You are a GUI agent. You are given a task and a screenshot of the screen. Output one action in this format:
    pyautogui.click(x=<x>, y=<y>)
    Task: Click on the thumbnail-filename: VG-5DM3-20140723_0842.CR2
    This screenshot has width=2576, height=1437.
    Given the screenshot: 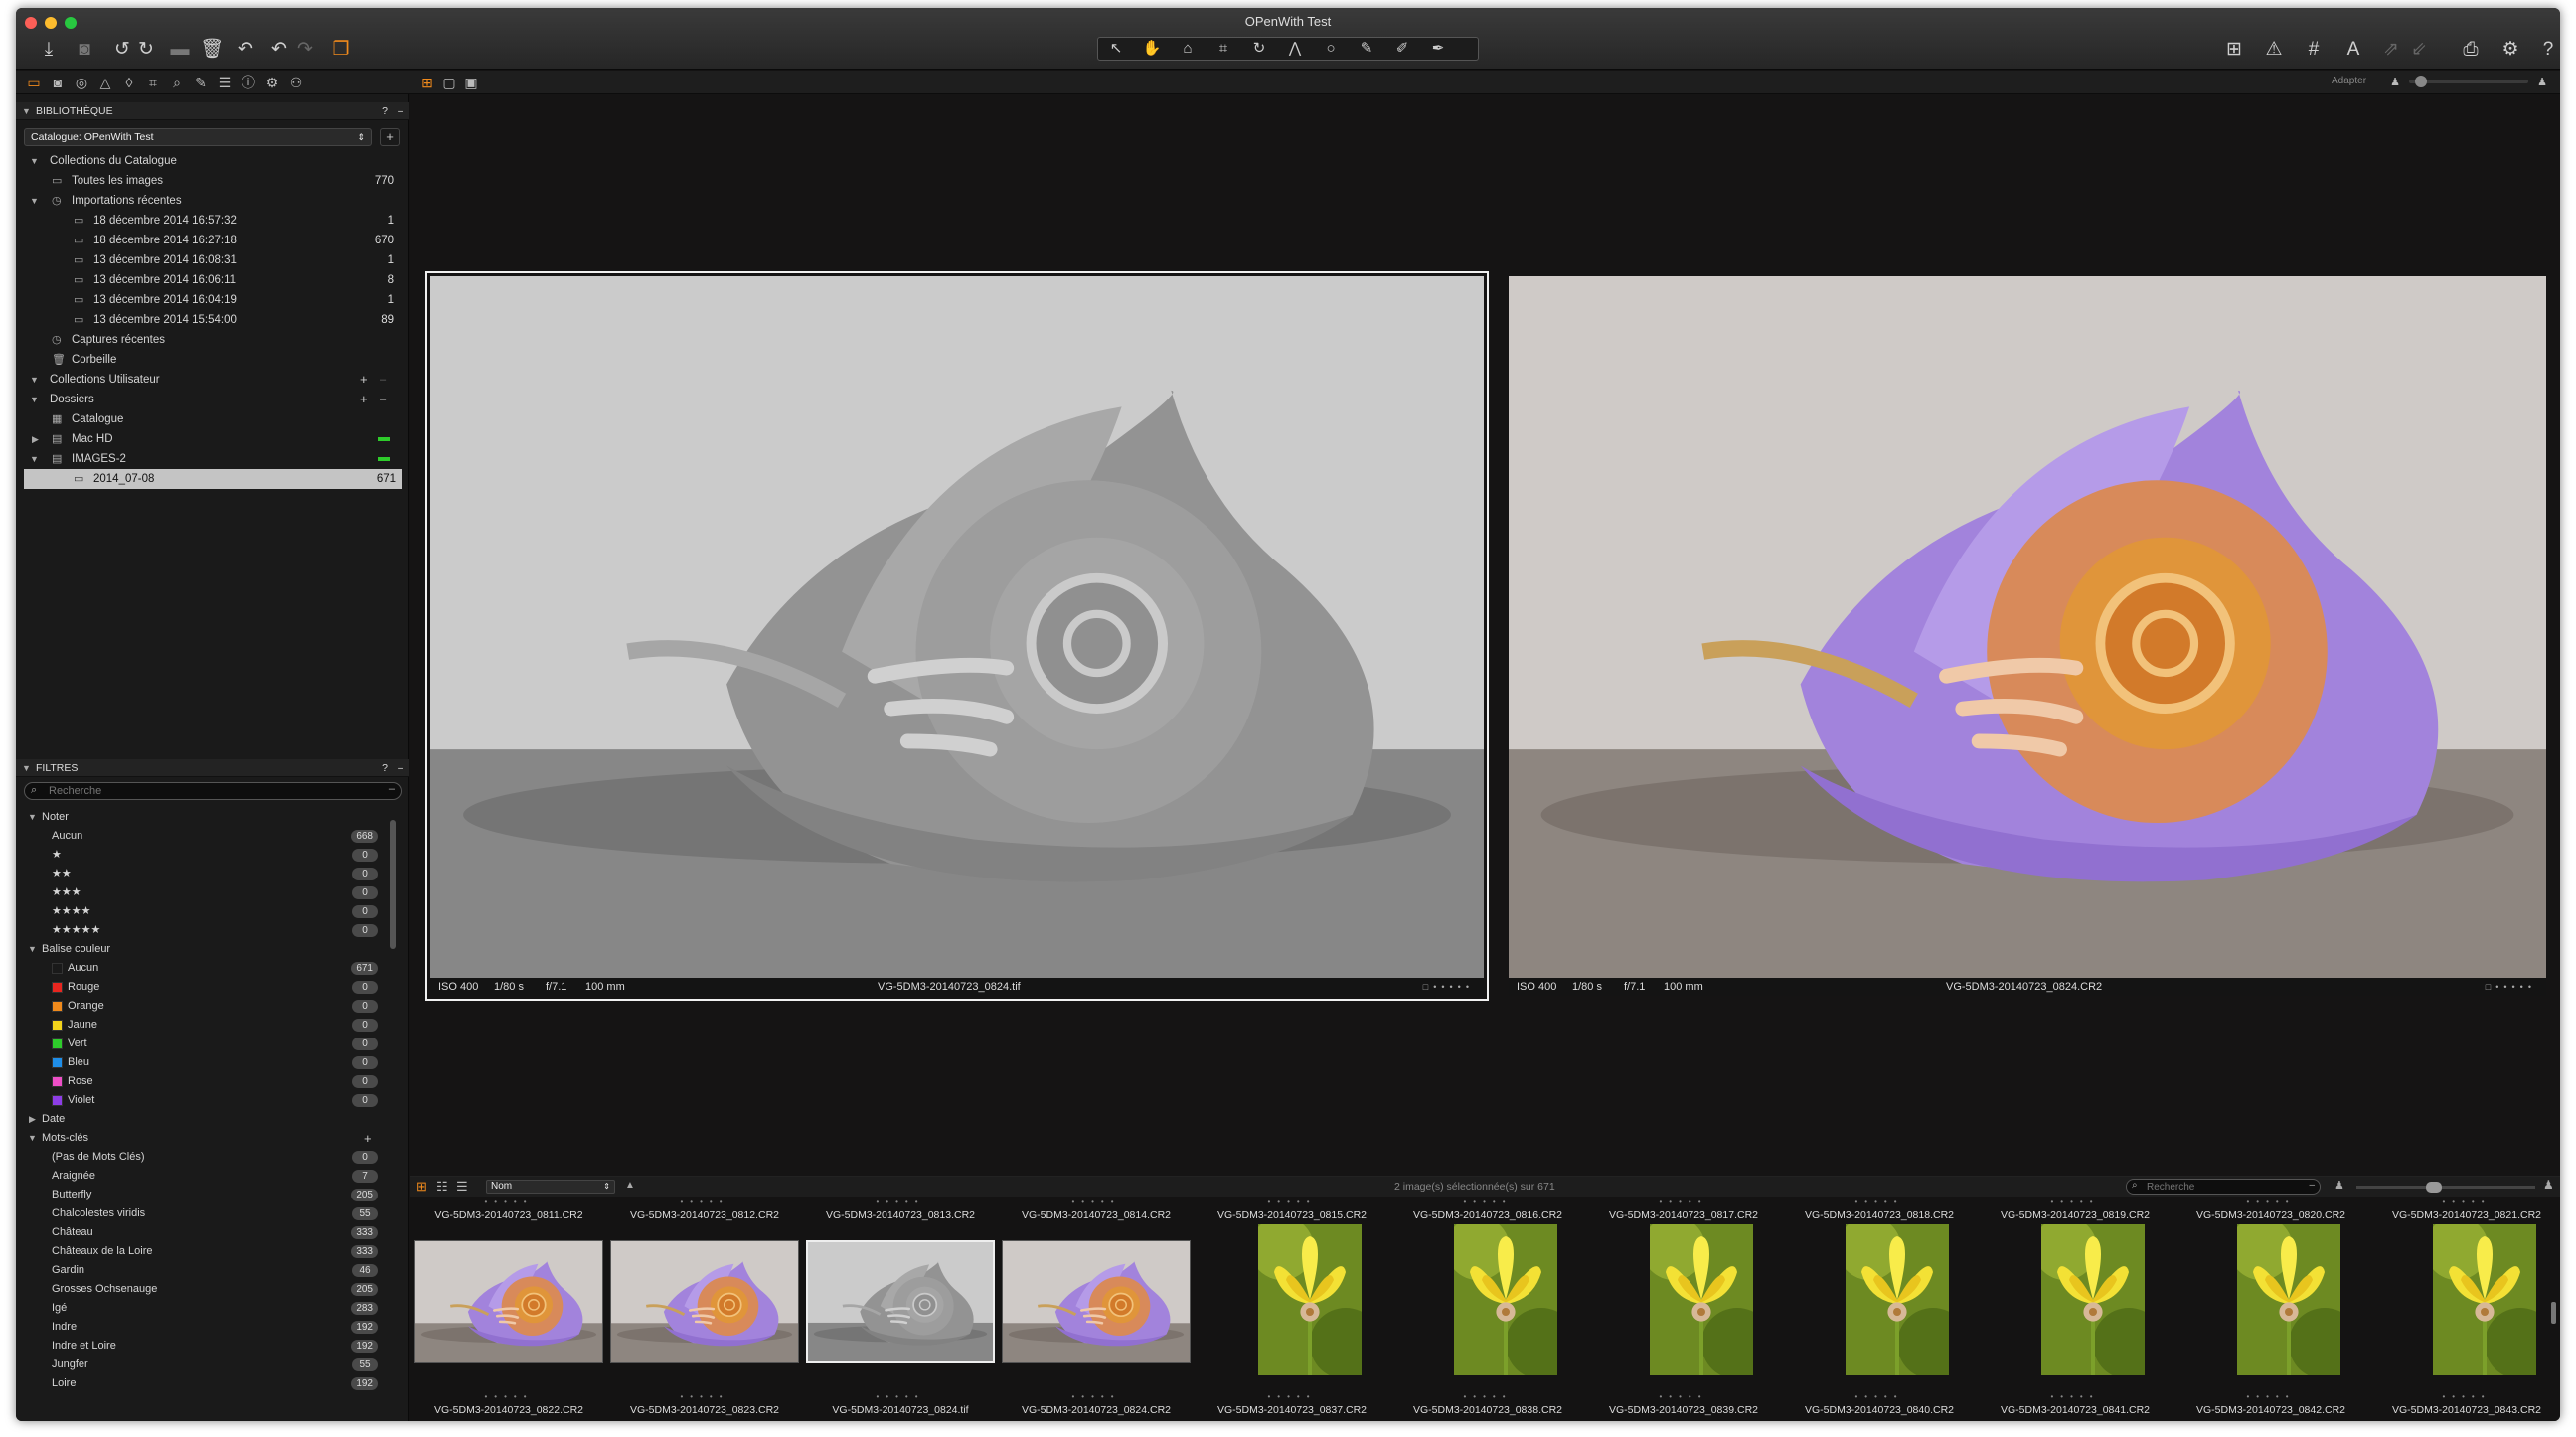 What is the action you would take?
    pyautogui.click(x=2270, y=1410)
    